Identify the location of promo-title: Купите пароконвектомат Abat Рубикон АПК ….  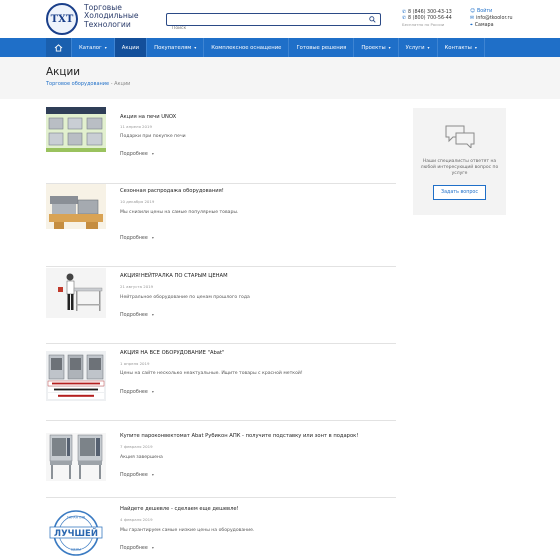
(239, 436).